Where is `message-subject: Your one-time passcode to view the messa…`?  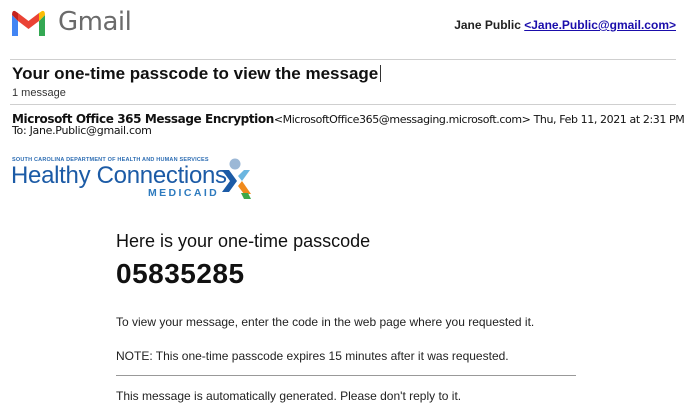
message-subject: Your one-time passcode to view the messa… is located at coordinates (197, 74).